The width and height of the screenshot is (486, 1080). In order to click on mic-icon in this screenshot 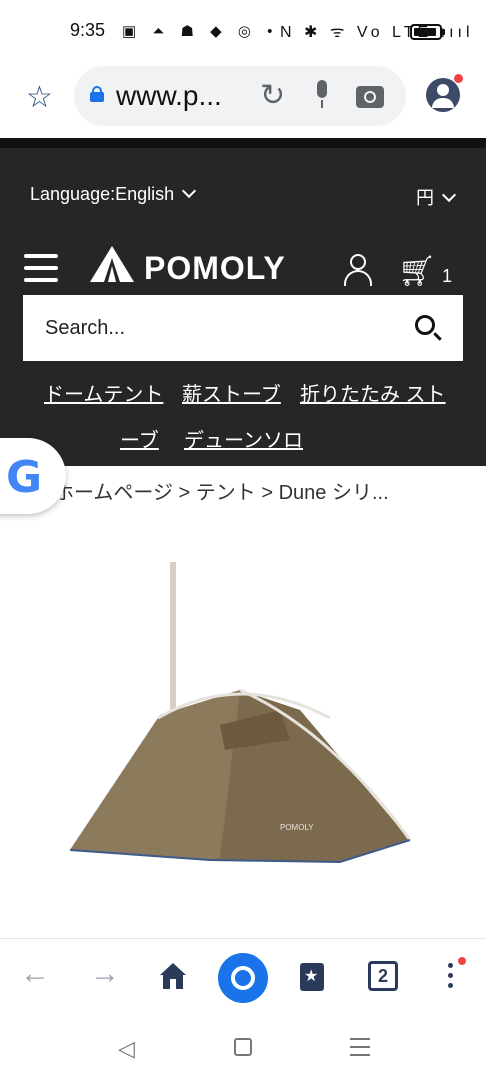, I will do `click(322, 95)`.